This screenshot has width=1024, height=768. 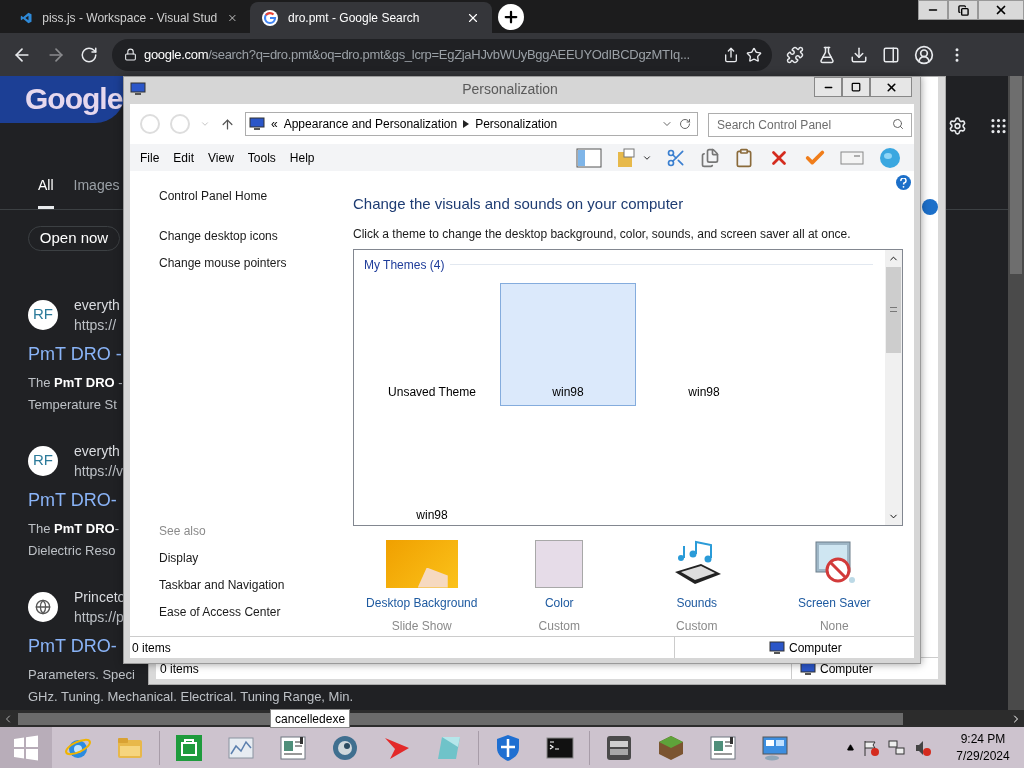 What do you see at coordinates (466, 124) in the screenshot?
I see `separator-icon` at bounding box center [466, 124].